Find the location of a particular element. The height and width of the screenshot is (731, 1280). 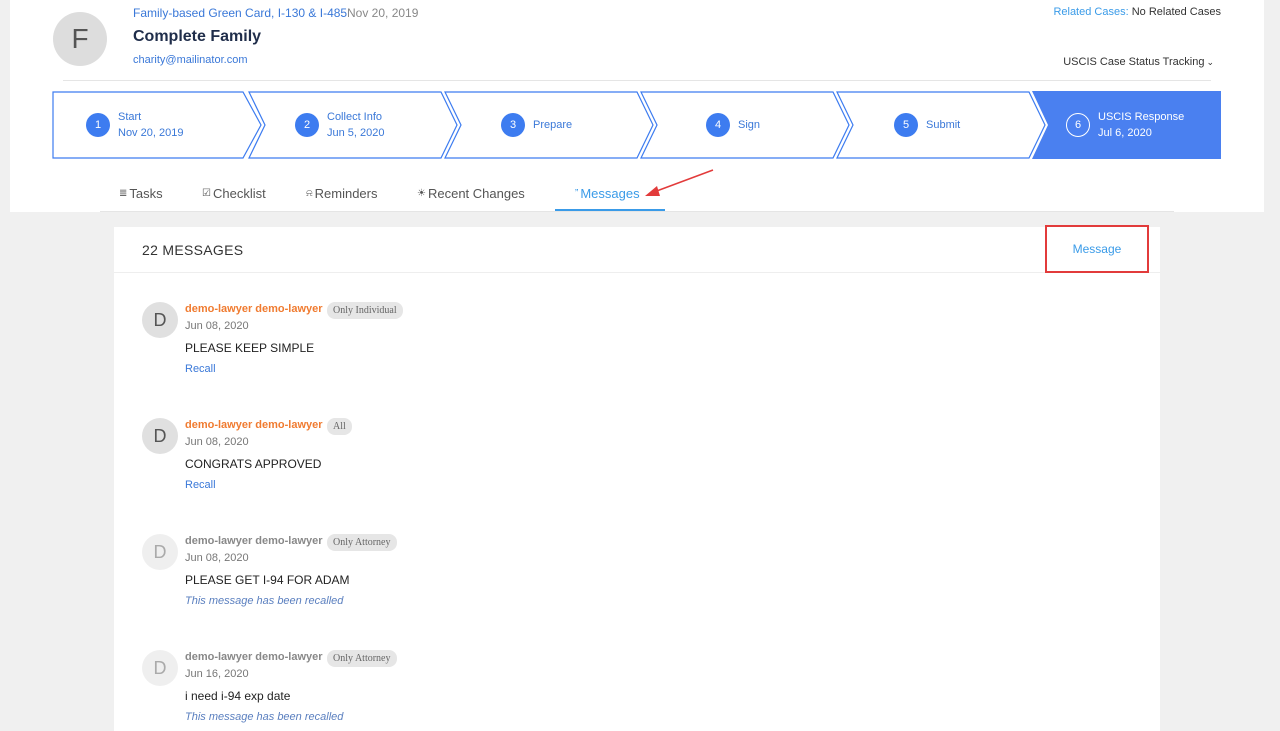

message-text: PLEASE KEEP SIMPLE is located at coordinates (250, 348).